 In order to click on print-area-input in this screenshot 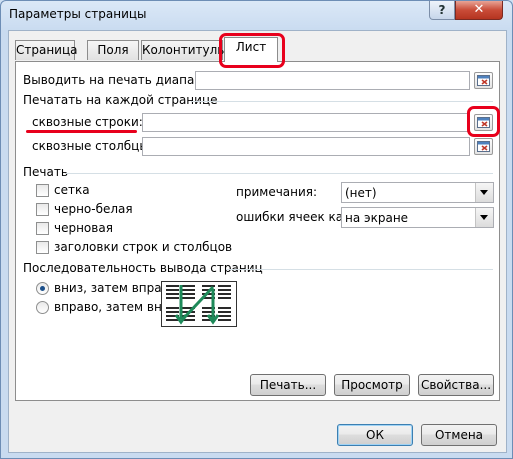, I will do `click(332, 80)`.